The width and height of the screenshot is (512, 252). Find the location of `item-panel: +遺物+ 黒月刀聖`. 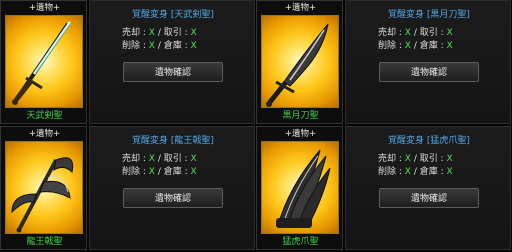

item-panel: +遺物+ 黒月刀聖 is located at coordinates (299, 62).